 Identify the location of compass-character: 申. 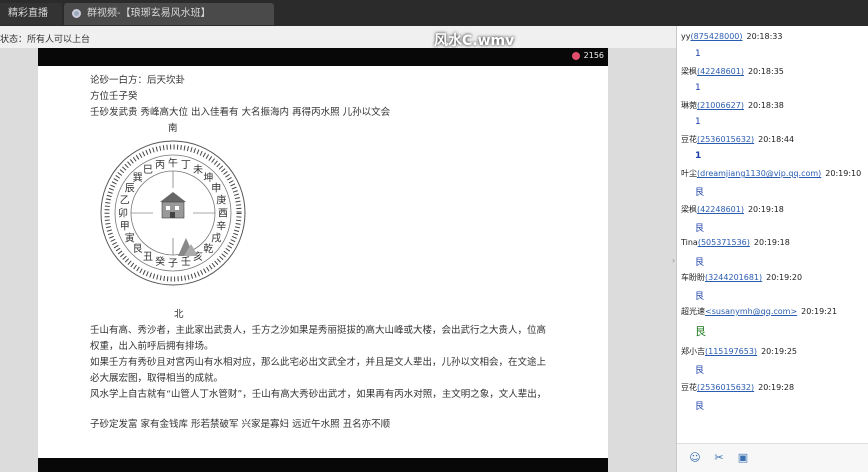
(216, 188).